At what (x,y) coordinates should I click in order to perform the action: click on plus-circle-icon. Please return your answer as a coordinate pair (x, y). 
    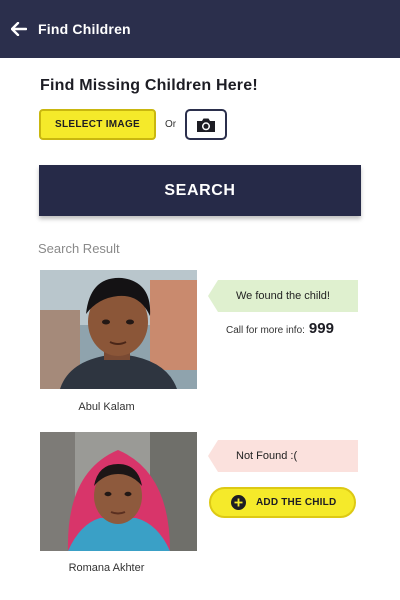
    Looking at the image, I should click on (238, 502).